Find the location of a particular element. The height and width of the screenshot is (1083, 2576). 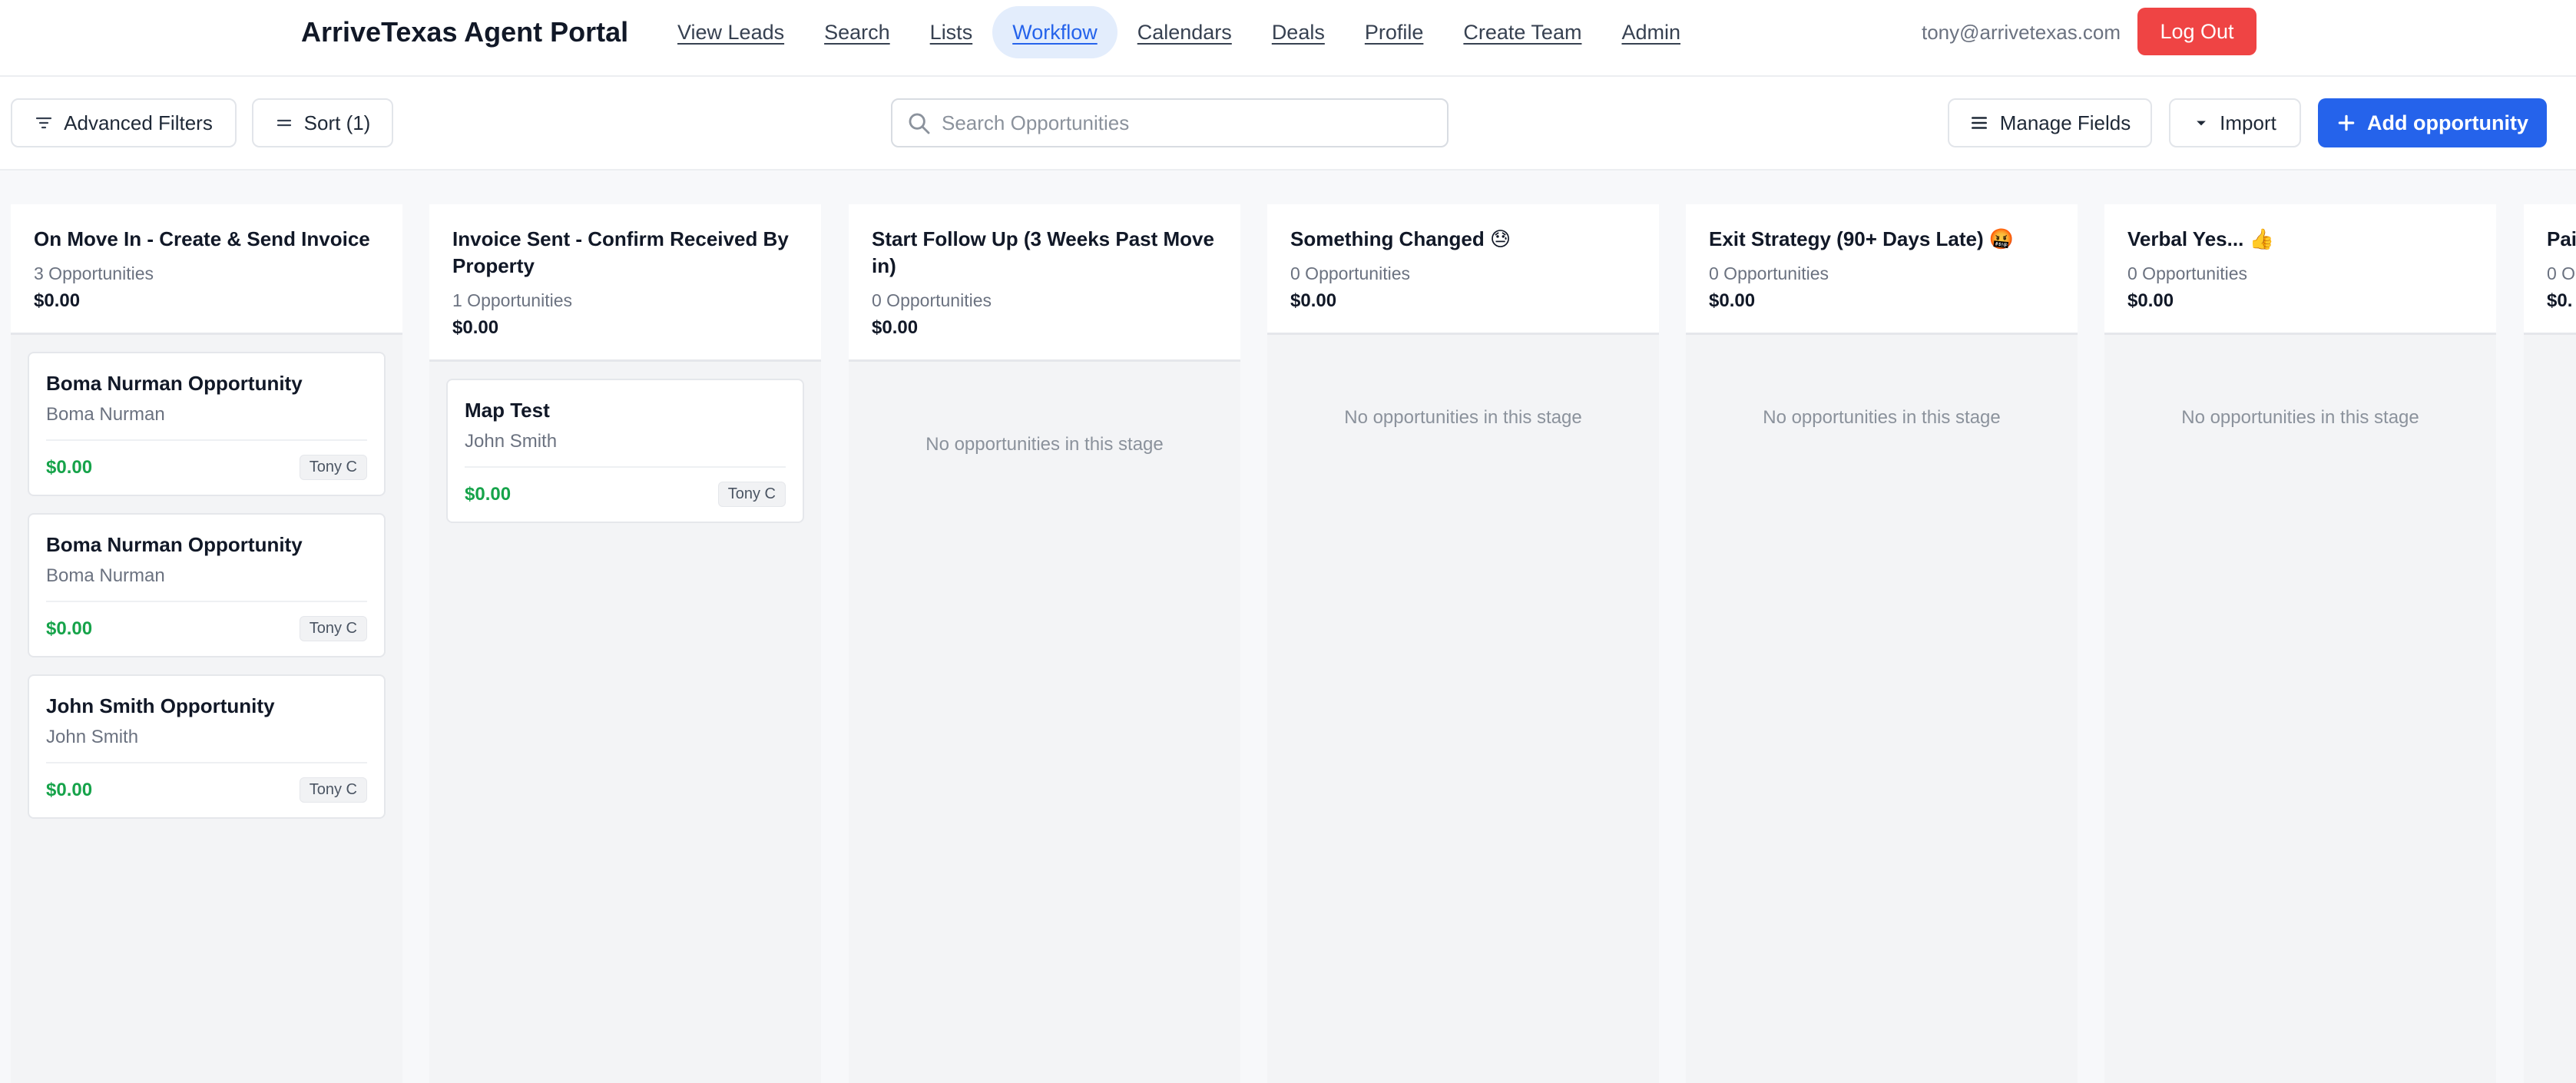

stage-title: Verbal Yes... 👍 is located at coordinates (2200, 239).